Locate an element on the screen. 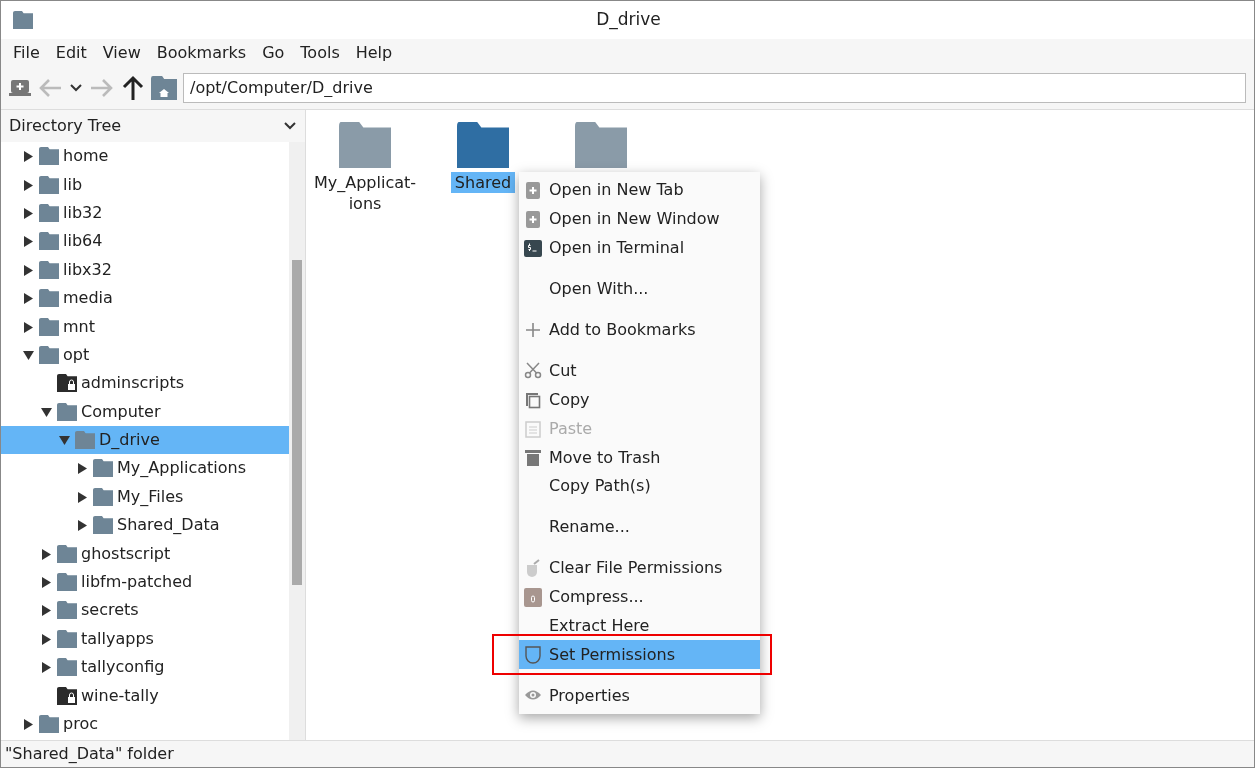 This screenshot has width=1255, height=768. new-window-icon is located at coordinates (20, 87).